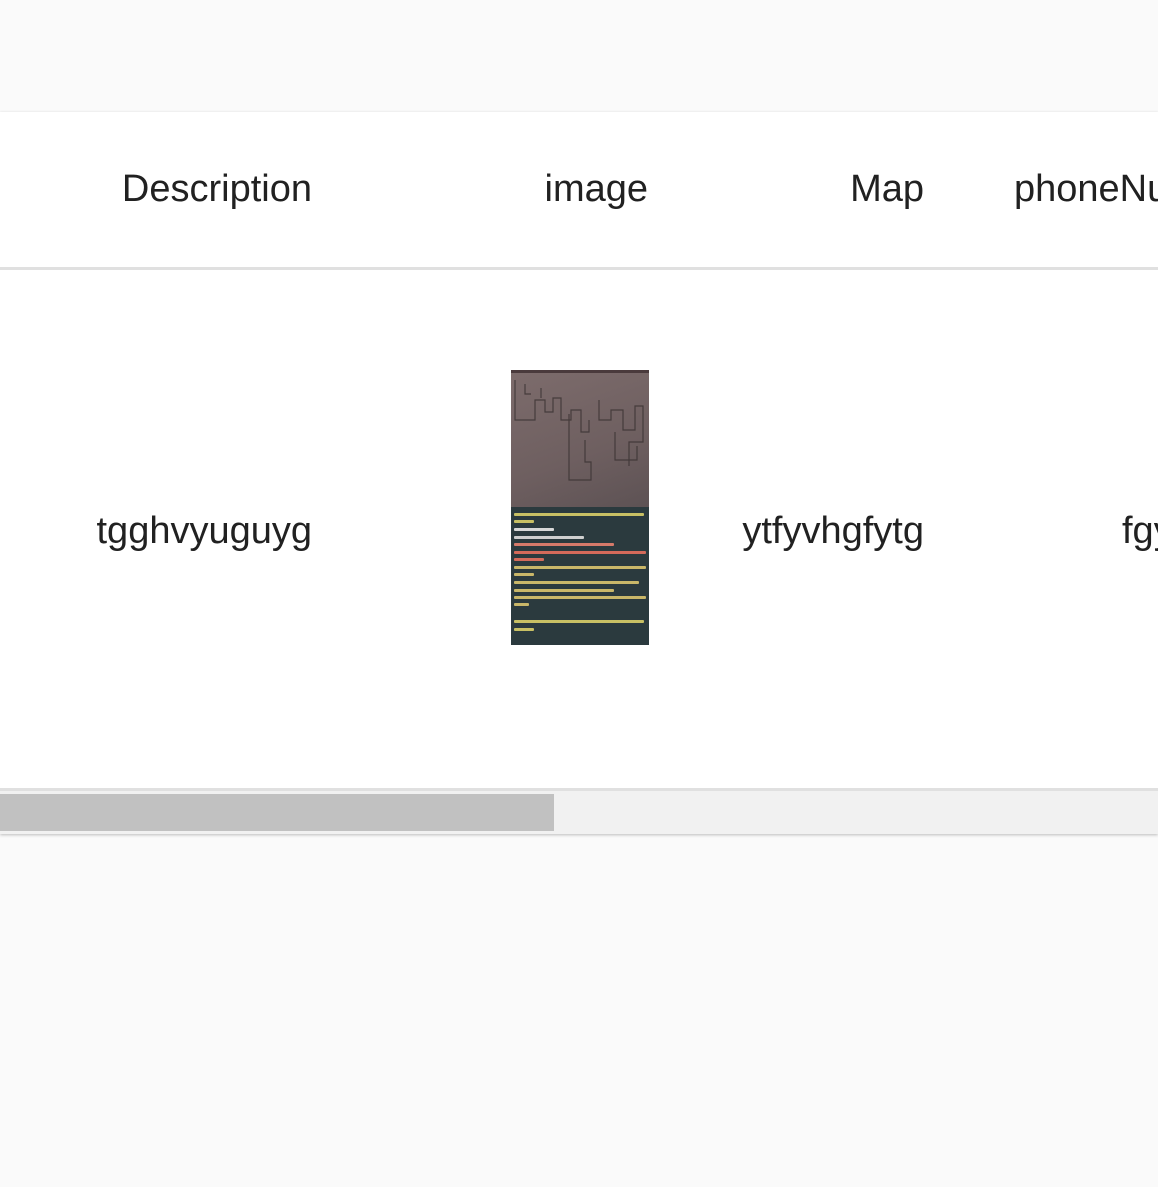 The width and height of the screenshot is (1158, 1187). What do you see at coordinates (887, 189) in the screenshot?
I see `column-header-map: Map` at bounding box center [887, 189].